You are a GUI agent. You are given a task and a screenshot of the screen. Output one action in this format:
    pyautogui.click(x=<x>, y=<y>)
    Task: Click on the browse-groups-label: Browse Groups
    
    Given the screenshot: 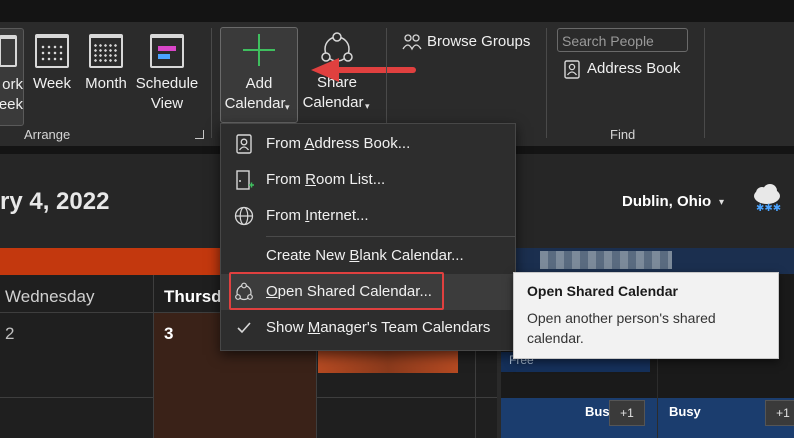 What is the action you would take?
    pyautogui.click(x=479, y=41)
    